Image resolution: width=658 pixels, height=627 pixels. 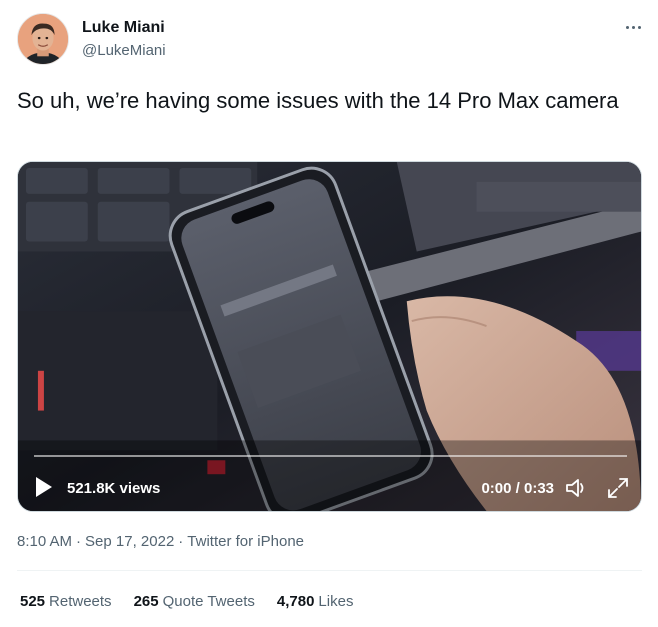 I want to click on fullscreen-button, so click(x=618, y=488).